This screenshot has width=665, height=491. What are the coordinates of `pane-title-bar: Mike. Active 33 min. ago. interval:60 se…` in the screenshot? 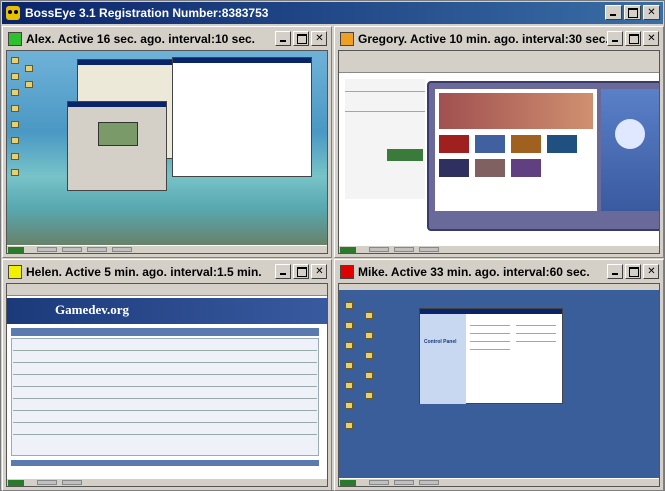 It's located at (499, 271).